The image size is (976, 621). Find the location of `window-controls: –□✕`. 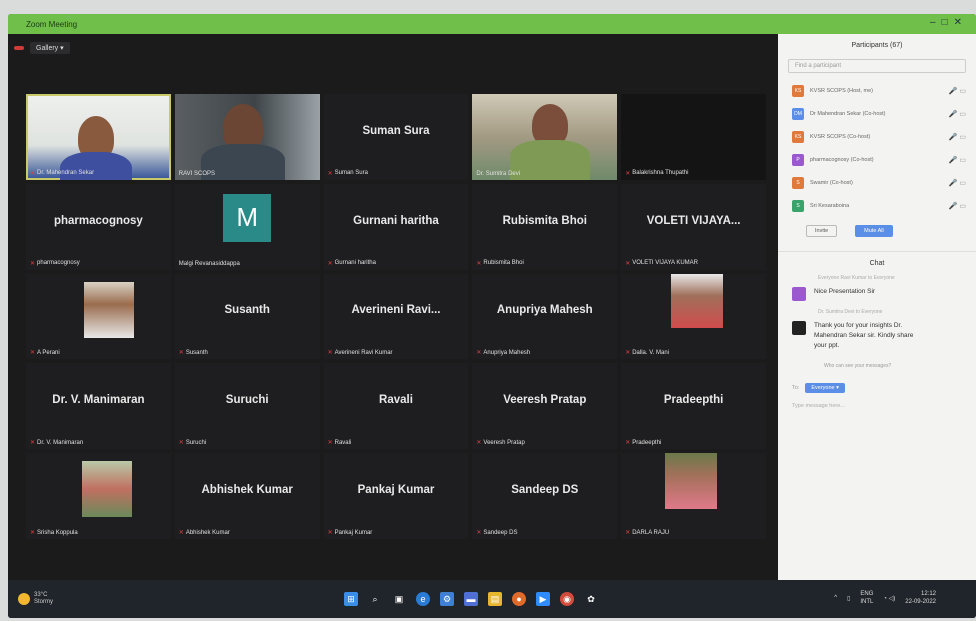

window-controls: –□✕ is located at coordinates (949, 22).